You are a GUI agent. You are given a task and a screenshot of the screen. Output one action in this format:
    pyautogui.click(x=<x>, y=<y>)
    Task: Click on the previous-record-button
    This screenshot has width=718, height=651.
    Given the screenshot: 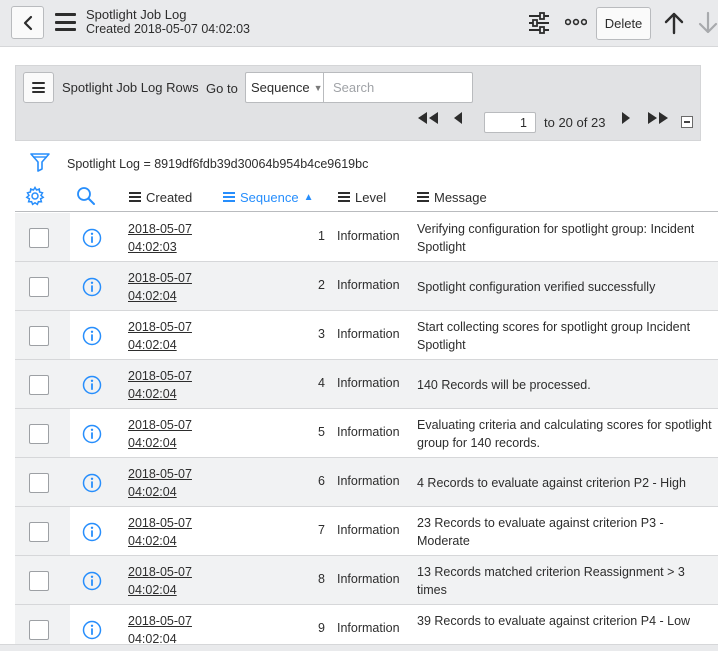 What is the action you would take?
    pyautogui.click(x=674, y=23)
    